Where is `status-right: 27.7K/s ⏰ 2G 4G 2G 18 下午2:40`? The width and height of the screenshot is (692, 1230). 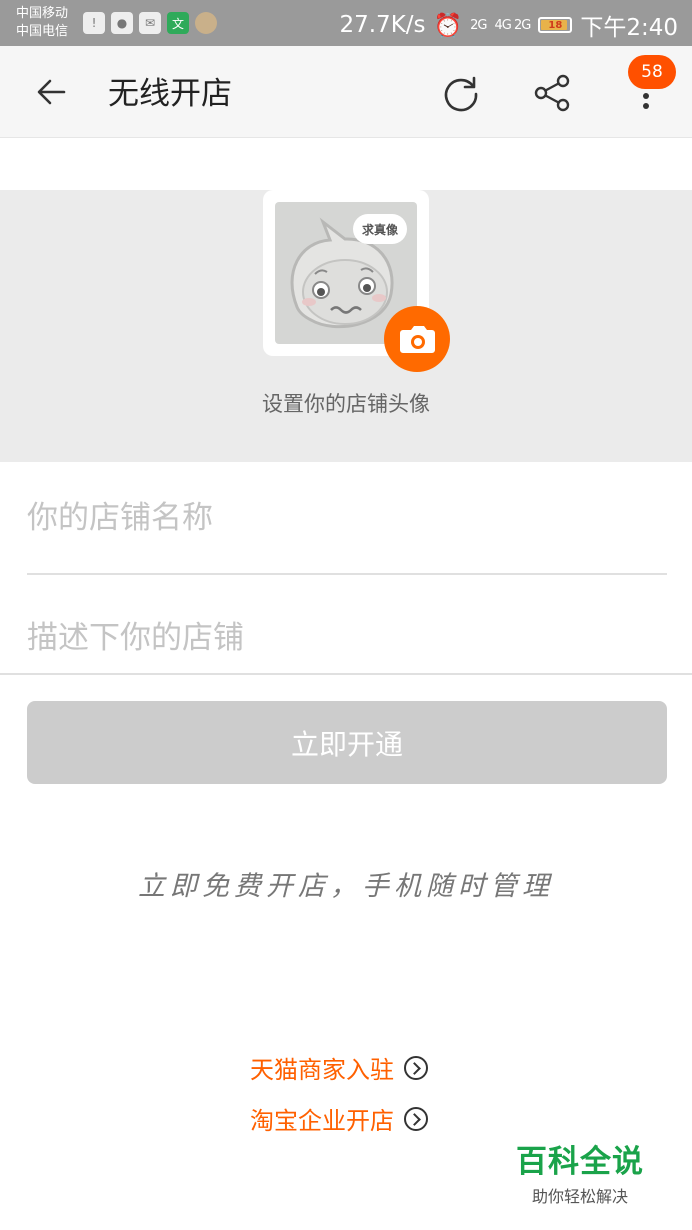
status-right: 27.7K/s ⏰ 2G 4G 2G 18 下午2:40 is located at coordinates (508, 25).